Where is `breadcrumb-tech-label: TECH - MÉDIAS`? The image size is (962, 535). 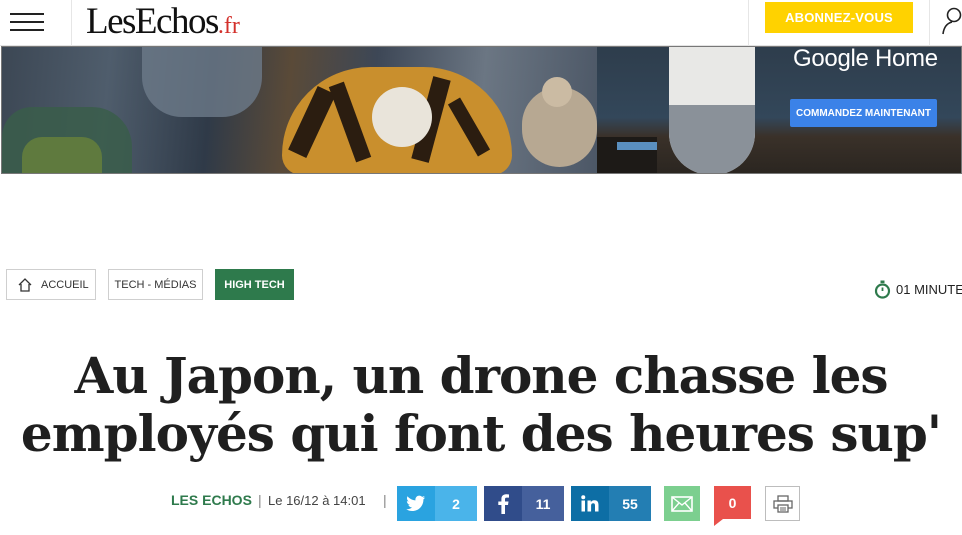
breadcrumb-tech-label: TECH - MÉDIAS is located at coordinates (155, 284).